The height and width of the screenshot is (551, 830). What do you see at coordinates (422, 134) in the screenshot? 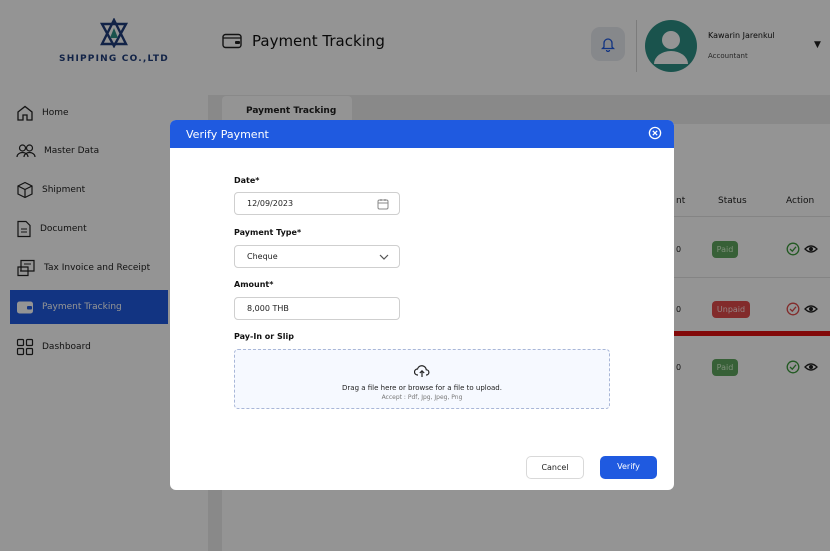
I see `dialog-header: Verify Payment` at bounding box center [422, 134].